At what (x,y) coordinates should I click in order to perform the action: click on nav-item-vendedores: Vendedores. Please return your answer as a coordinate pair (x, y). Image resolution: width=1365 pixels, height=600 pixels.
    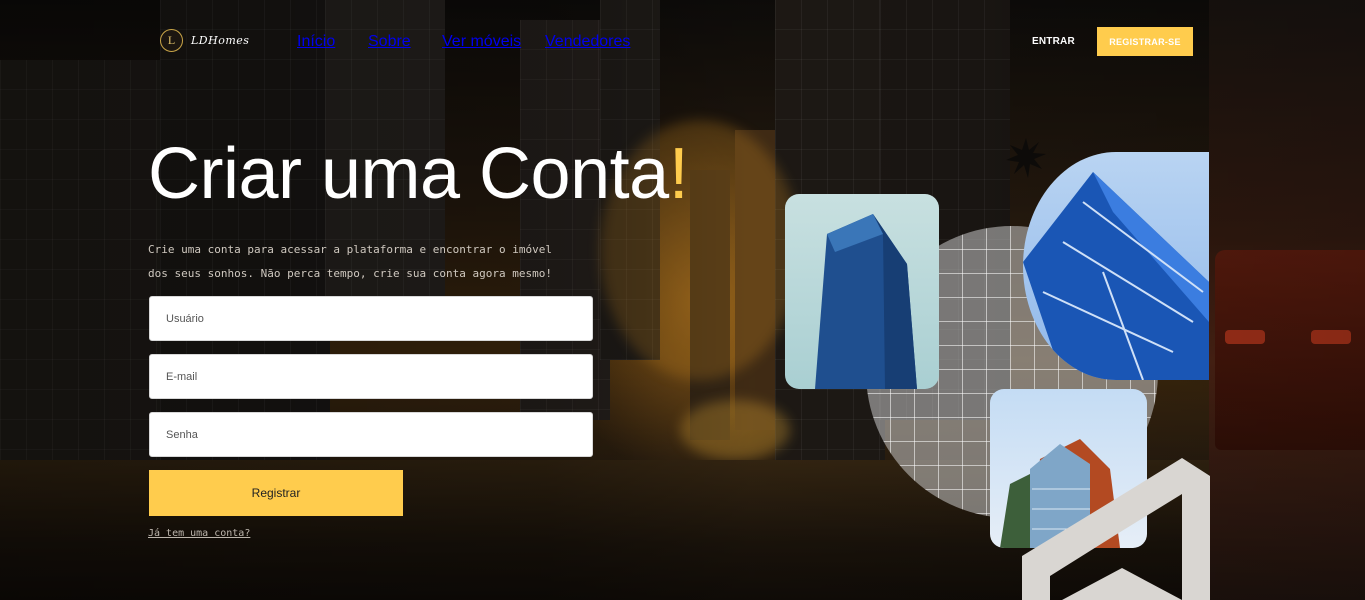
    Looking at the image, I should click on (587, 42).